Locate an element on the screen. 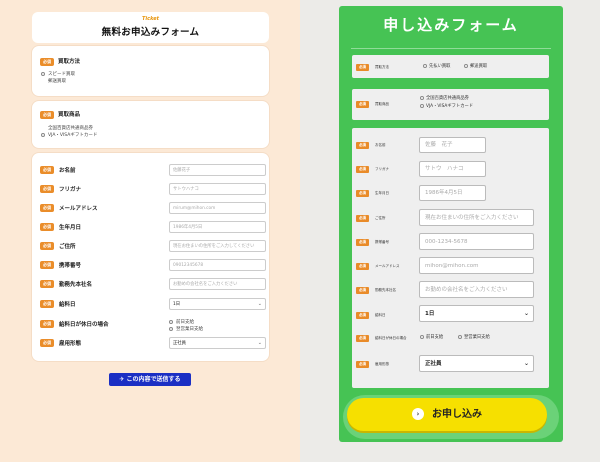 This screenshot has width=600, height=462. address-field: 必須 ご住所 現在お住まいの住所をご入力してください is located at coordinates (153, 246).